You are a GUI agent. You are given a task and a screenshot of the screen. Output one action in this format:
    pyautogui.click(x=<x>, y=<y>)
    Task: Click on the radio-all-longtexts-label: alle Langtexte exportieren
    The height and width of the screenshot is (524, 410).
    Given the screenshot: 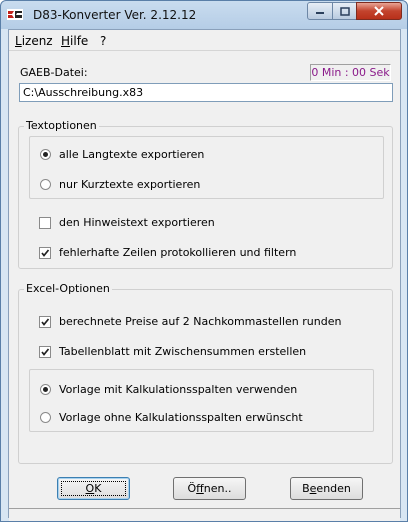 What is the action you would take?
    pyautogui.click(x=132, y=154)
    